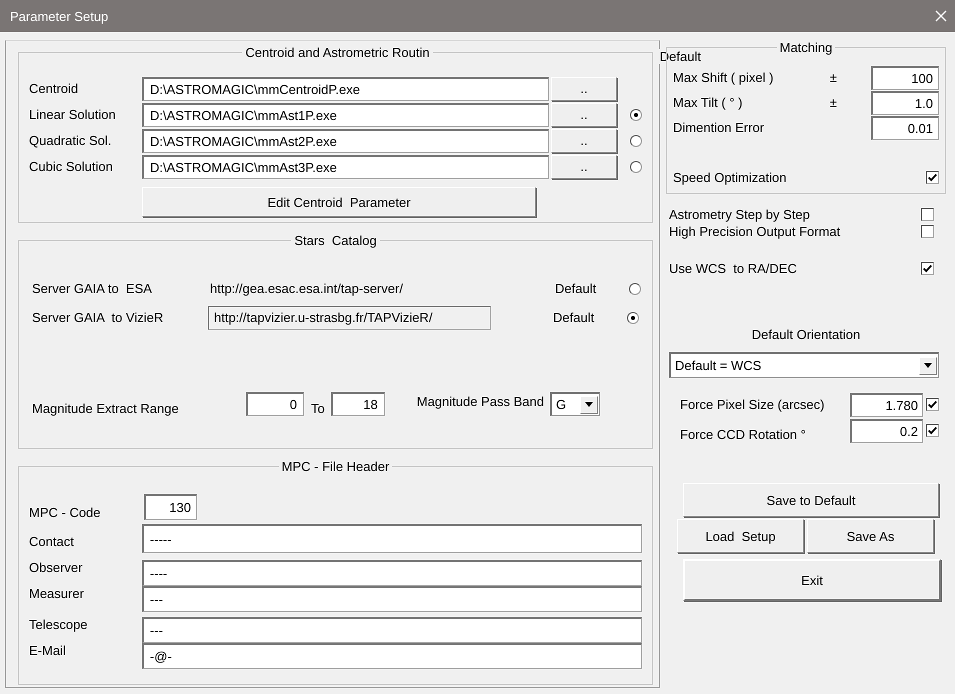 Image resolution: width=955 pixels, height=694 pixels. Describe the element at coordinates (54, 88) in the screenshot. I see `field-label: Centroid` at that location.